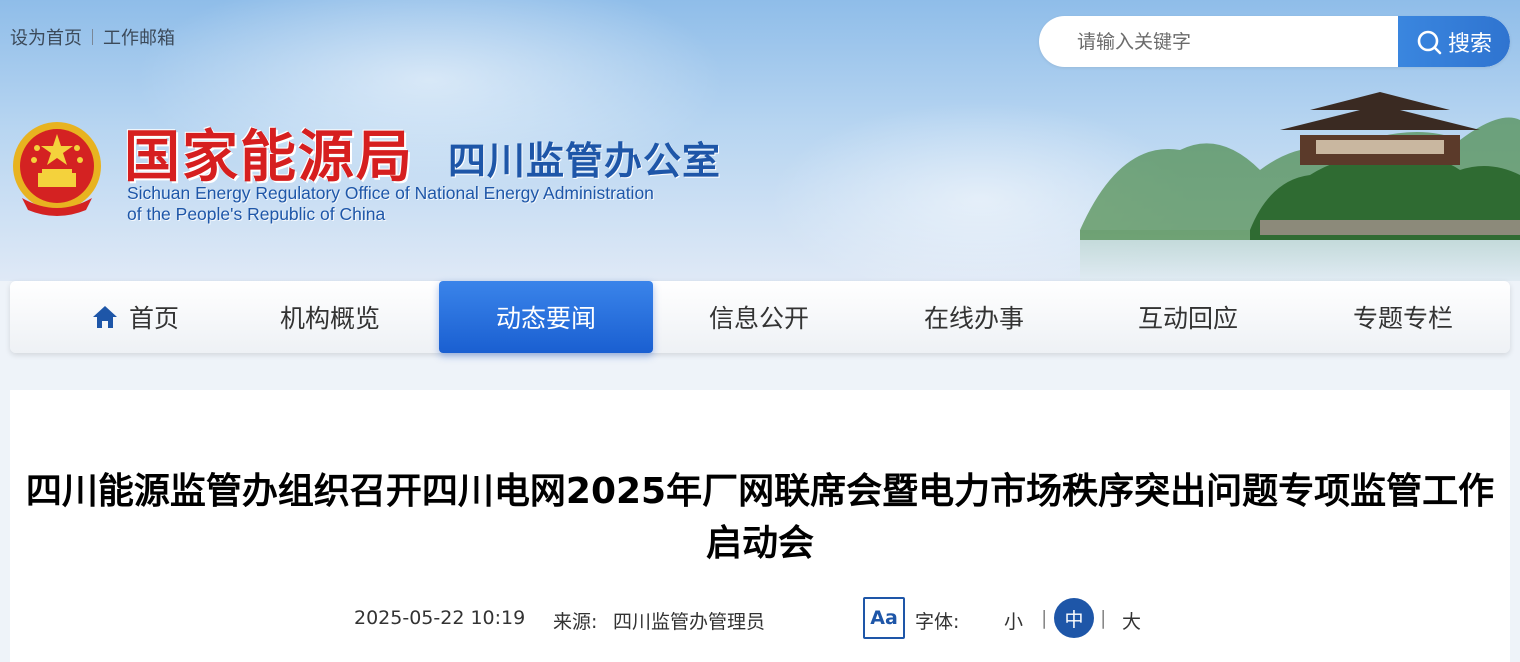 The image size is (1520, 662). What do you see at coordinates (269, 157) in the screenshot?
I see `logo-title-cn: 国家能源局` at bounding box center [269, 157].